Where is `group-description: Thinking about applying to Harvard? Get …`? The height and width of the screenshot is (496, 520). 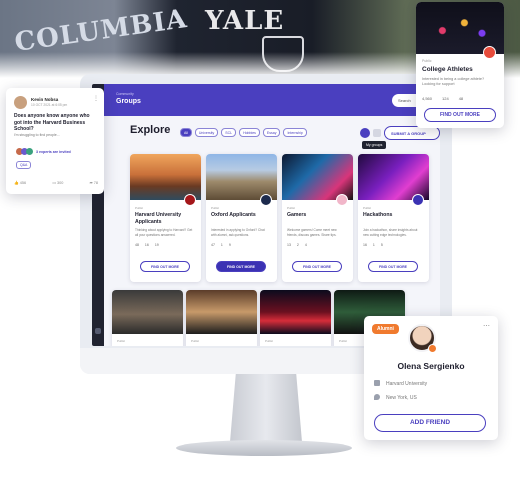
group-description: Thinking about applying to Harvard? Get … is located at coordinates (164, 232).